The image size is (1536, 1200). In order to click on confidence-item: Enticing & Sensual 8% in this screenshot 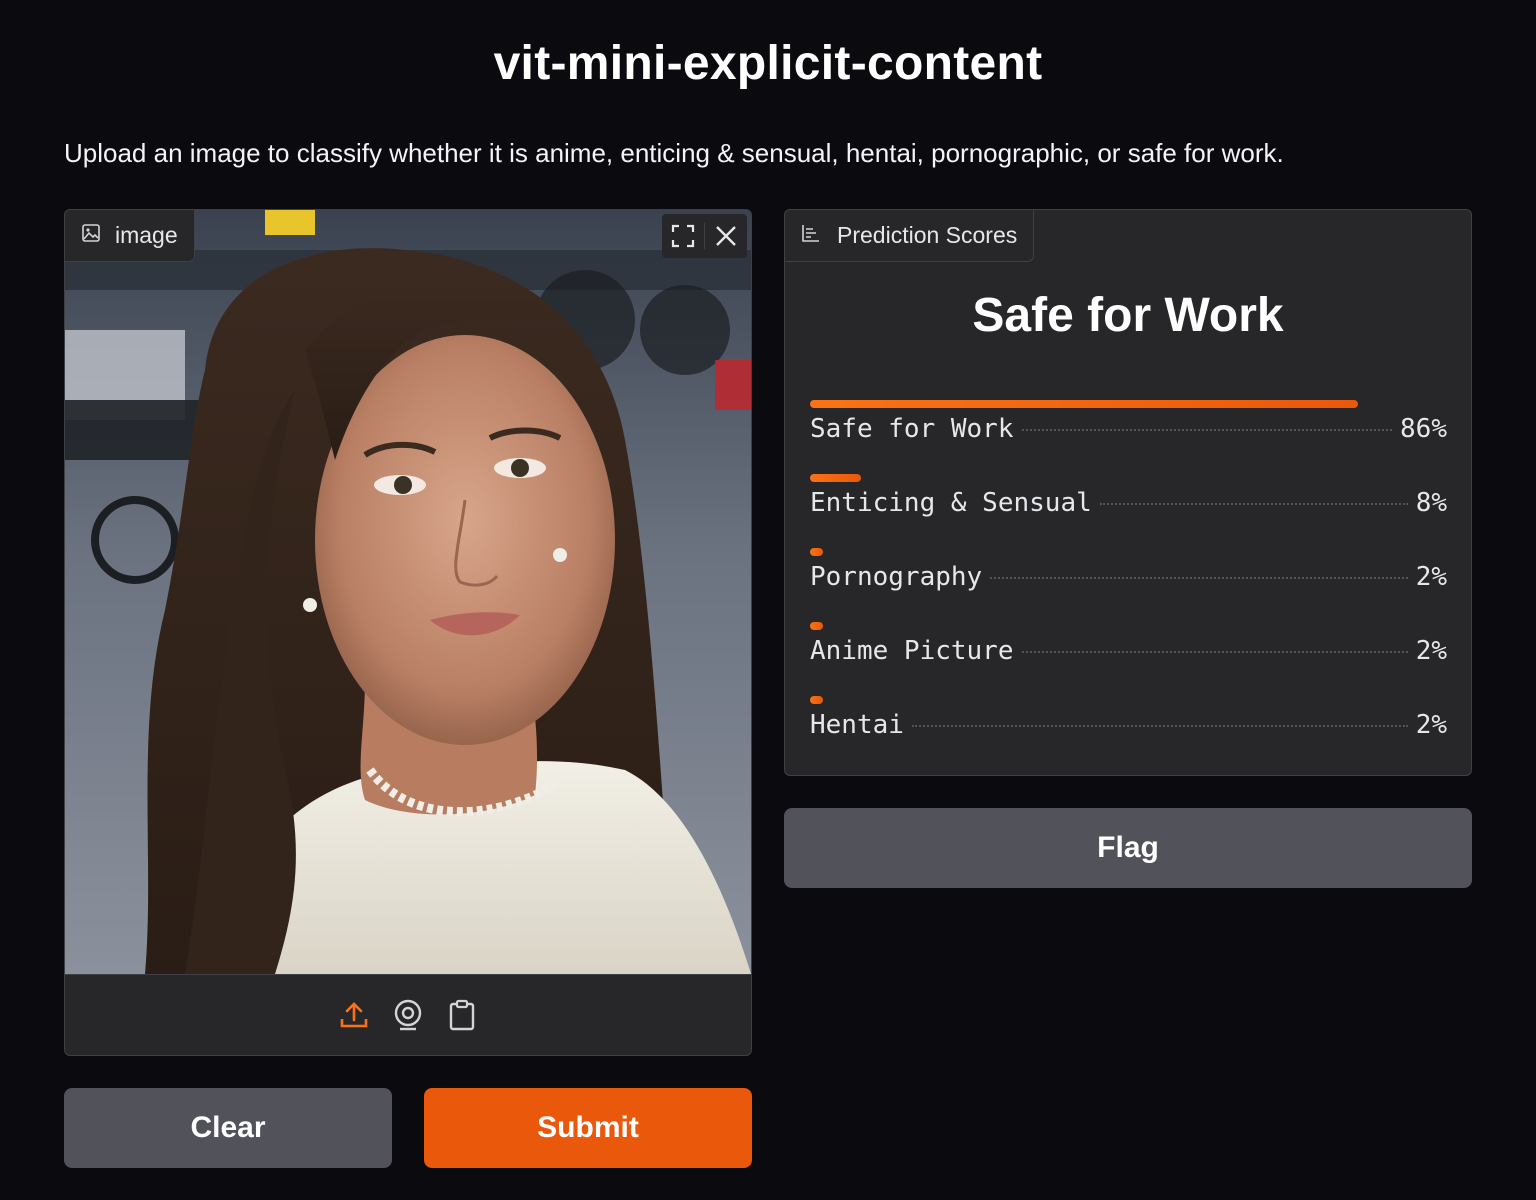, I will do `click(1128, 504)`.